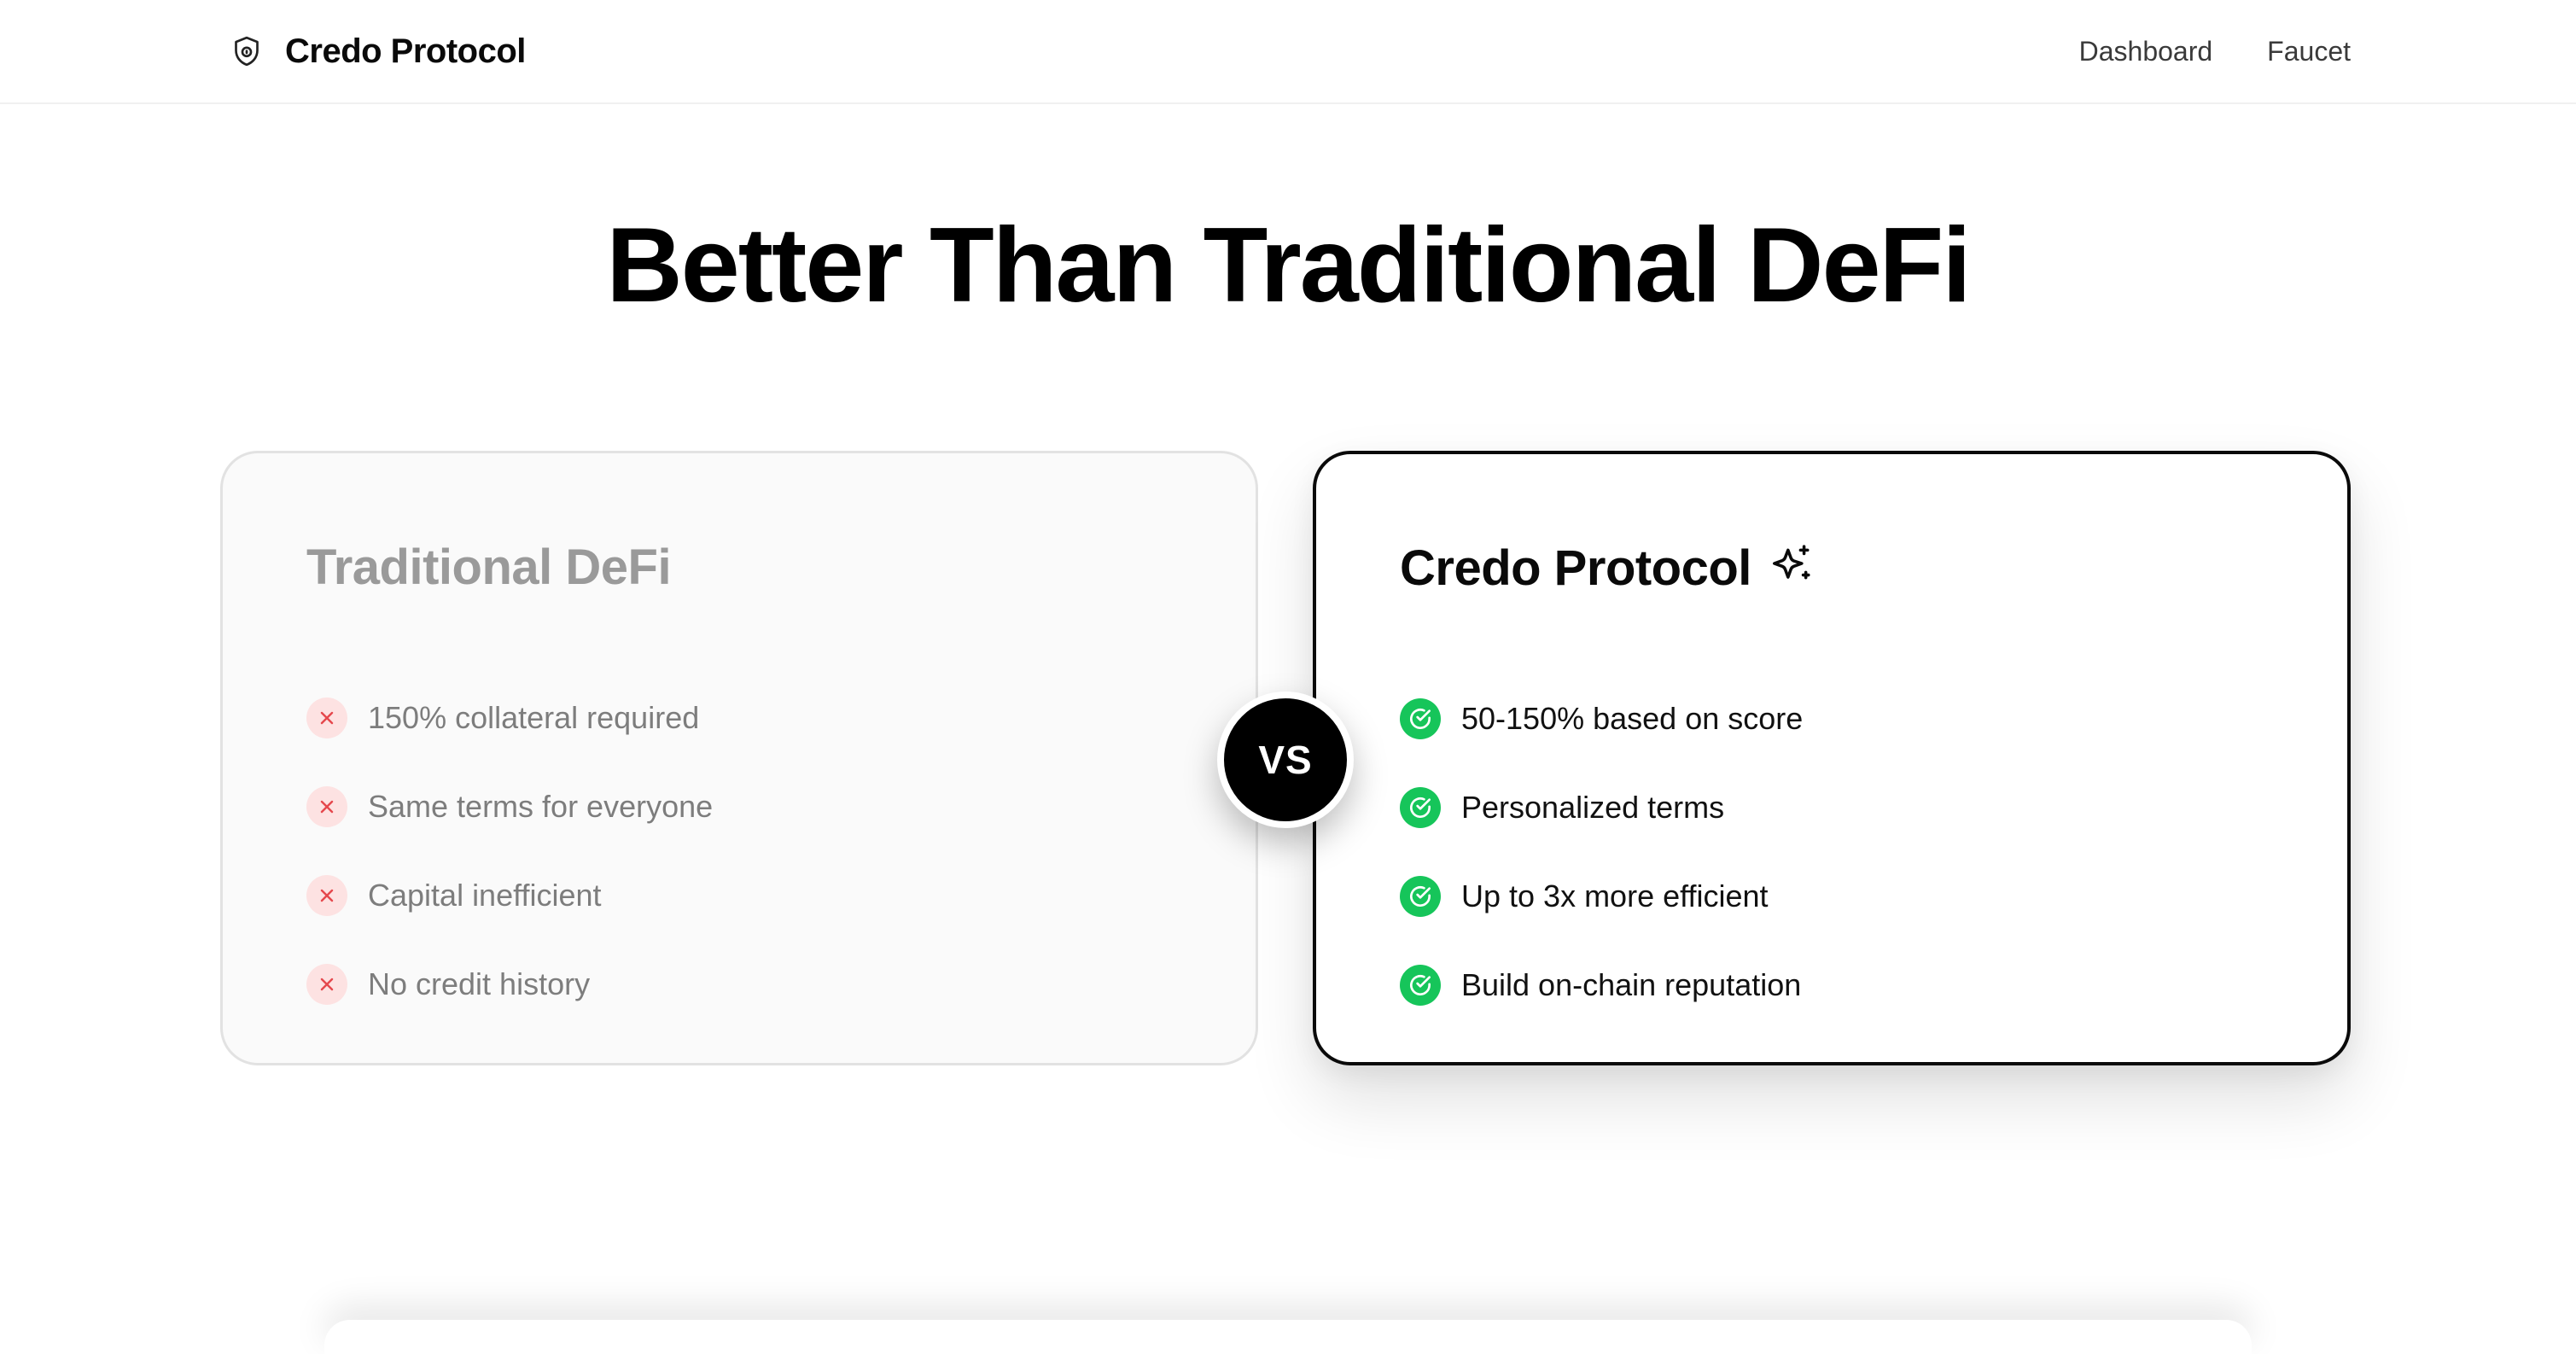  I want to click on list-item: Personalized terms, so click(1601, 807).